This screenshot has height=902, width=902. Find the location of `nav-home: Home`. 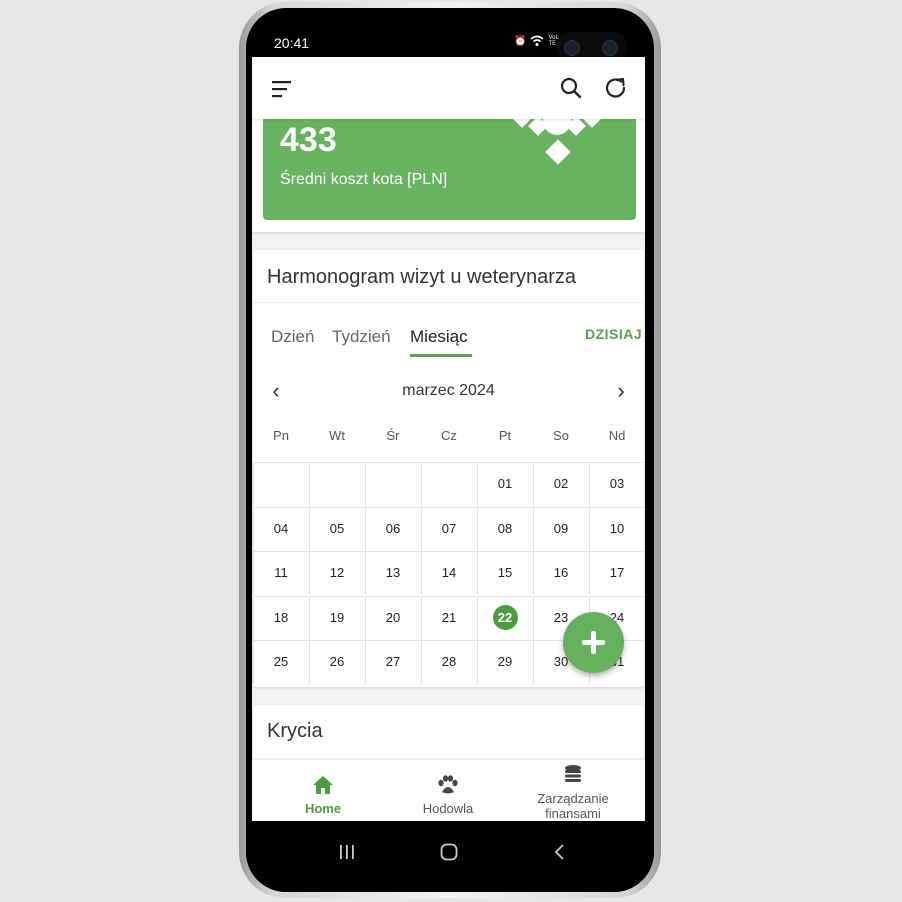

nav-home: Home is located at coordinates (323, 790).